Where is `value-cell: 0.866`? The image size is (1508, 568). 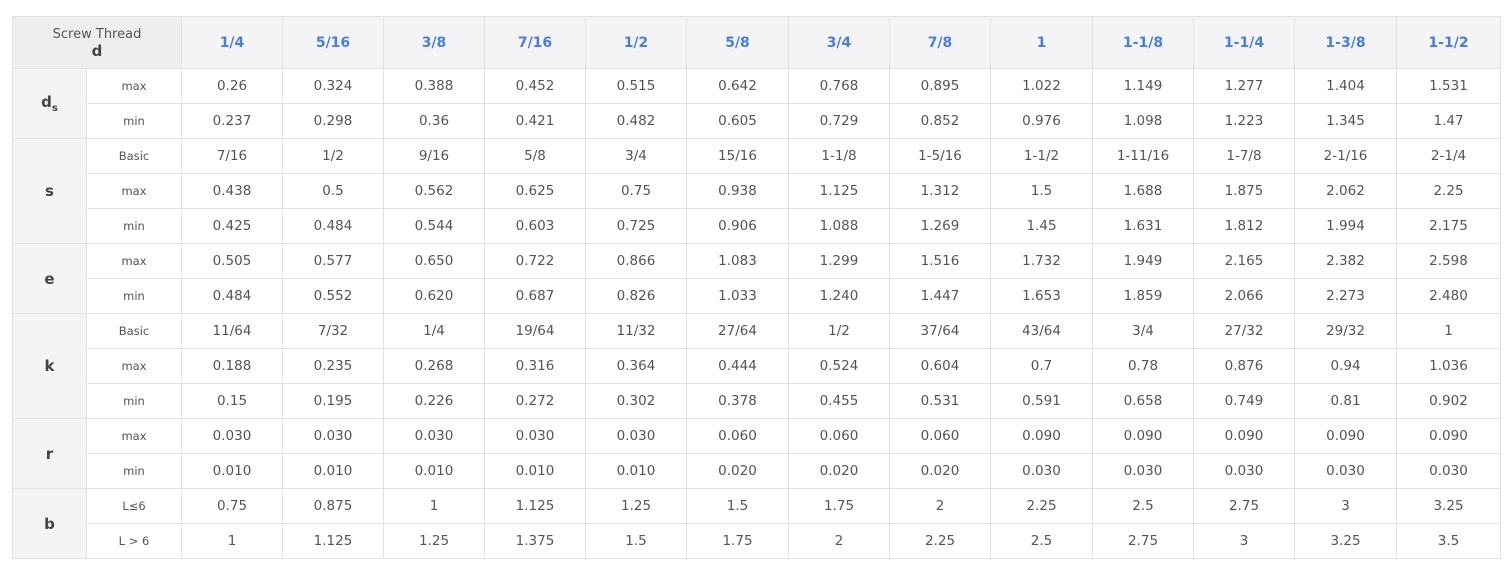 value-cell: 0.866 is located at coordinates (636, 261).